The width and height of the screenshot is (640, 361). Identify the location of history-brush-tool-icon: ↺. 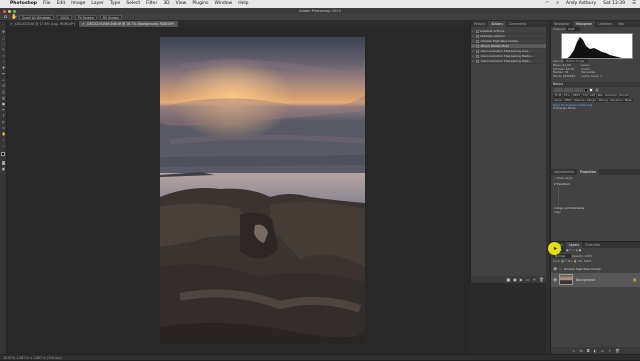
(4, 86).